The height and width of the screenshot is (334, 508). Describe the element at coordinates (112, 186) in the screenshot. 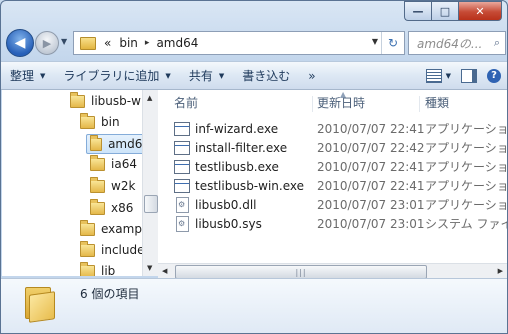

I see `tree-item-w2k: w2k` at that location.